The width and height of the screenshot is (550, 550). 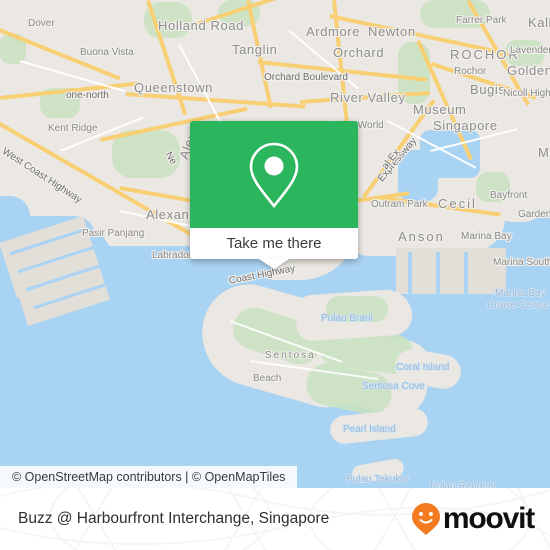 I want to click on popup-card-footer: Take me there, so click(x=274, y=243).